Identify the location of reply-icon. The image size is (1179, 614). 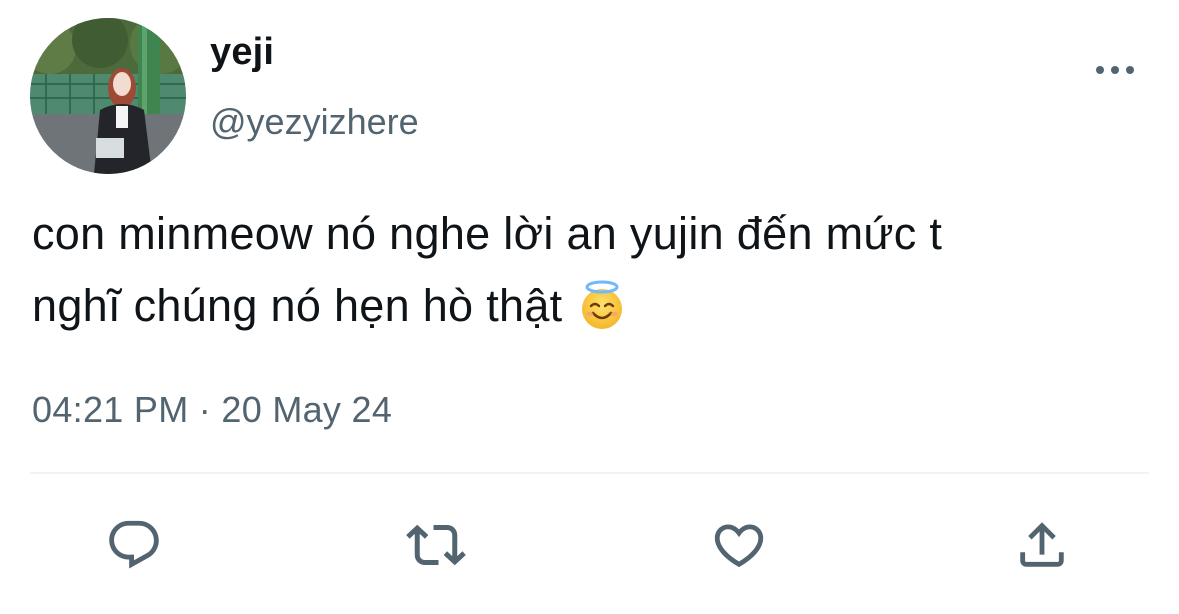
(134, 544).